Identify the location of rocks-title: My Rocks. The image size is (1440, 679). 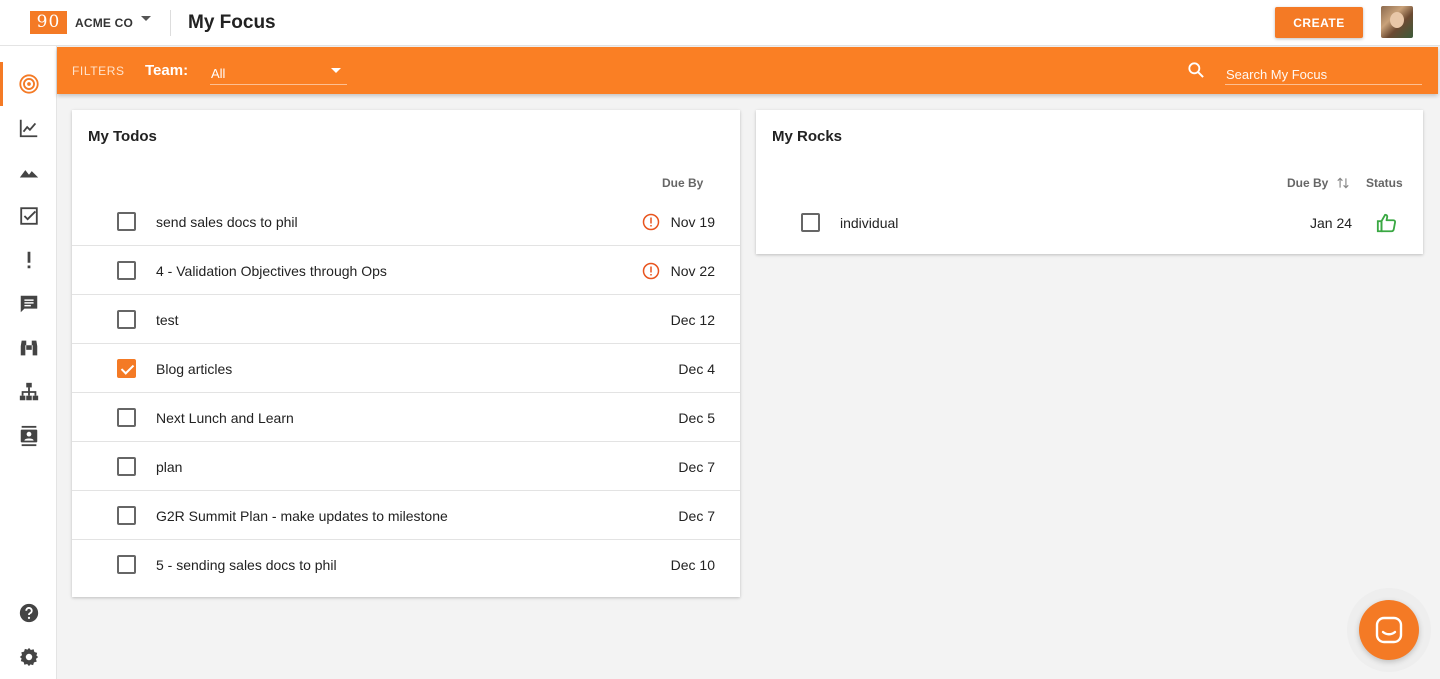
(807, 136).